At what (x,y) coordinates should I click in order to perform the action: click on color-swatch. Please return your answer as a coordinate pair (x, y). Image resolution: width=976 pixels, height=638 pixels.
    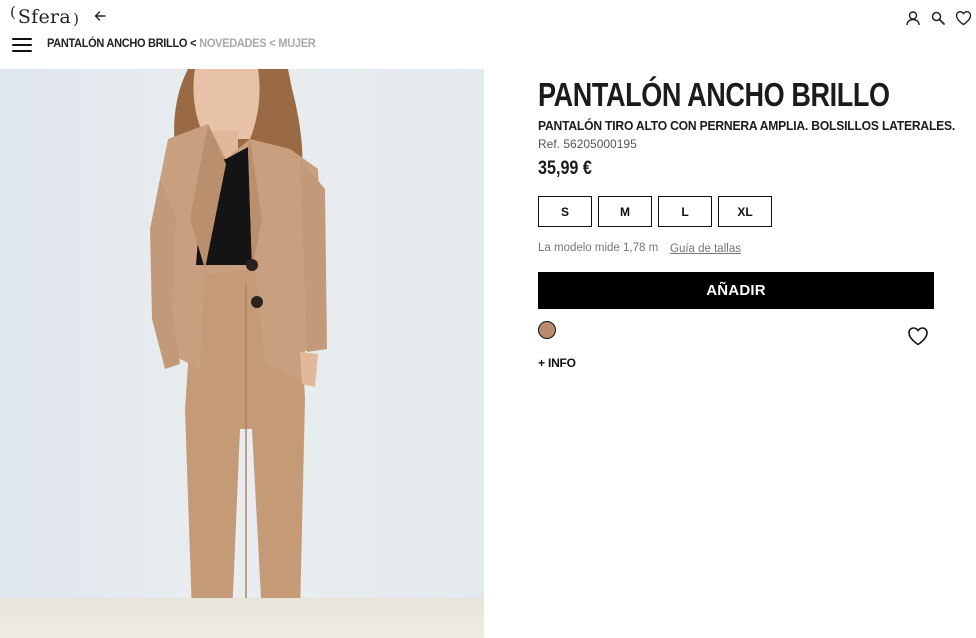
    Looking at the image, I should click on (547, 330).